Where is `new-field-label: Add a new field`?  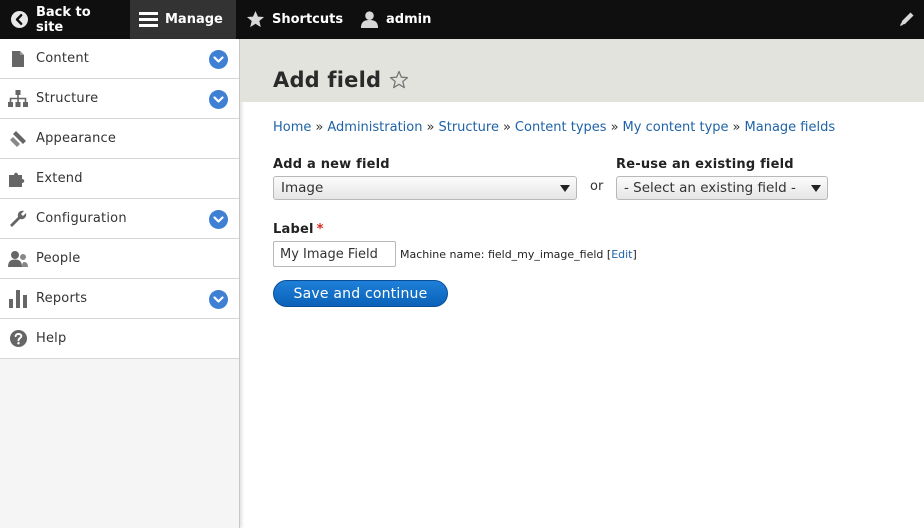
new-field-label: Add a new field is located at coordinates (331, 164).